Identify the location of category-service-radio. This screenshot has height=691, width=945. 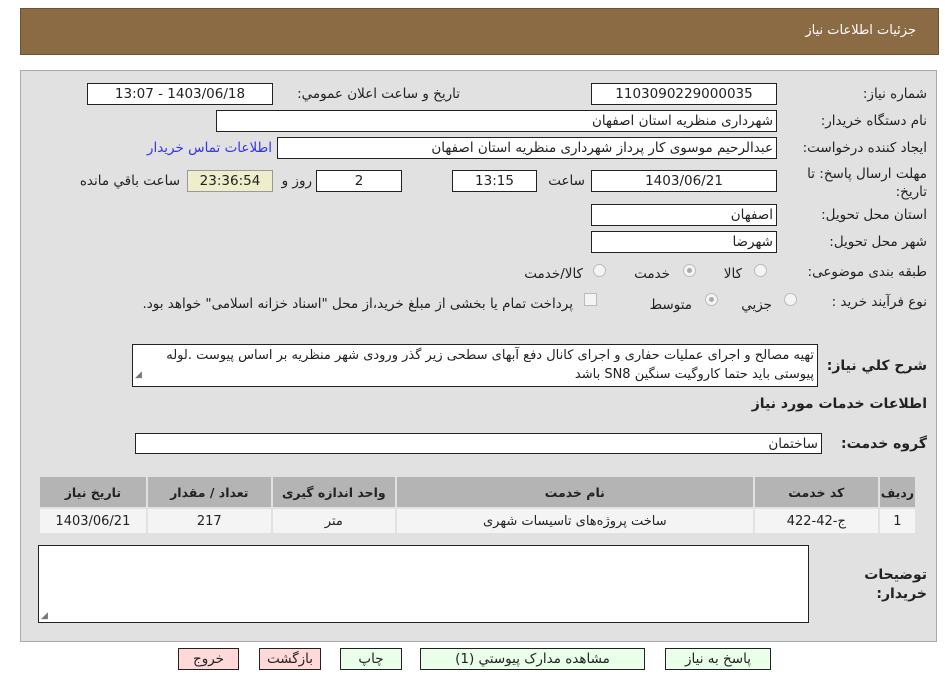
(689, 270).